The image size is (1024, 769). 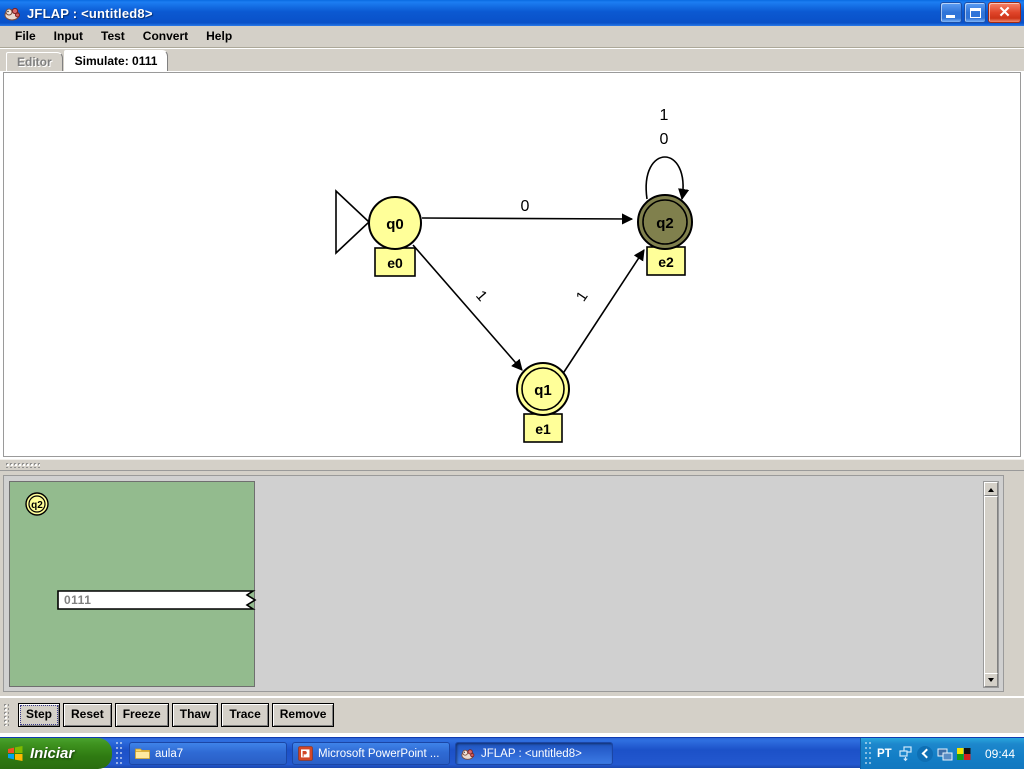 I want to click on tab-strip: Editor Simulate: 0111, so click(x=512, y=60).